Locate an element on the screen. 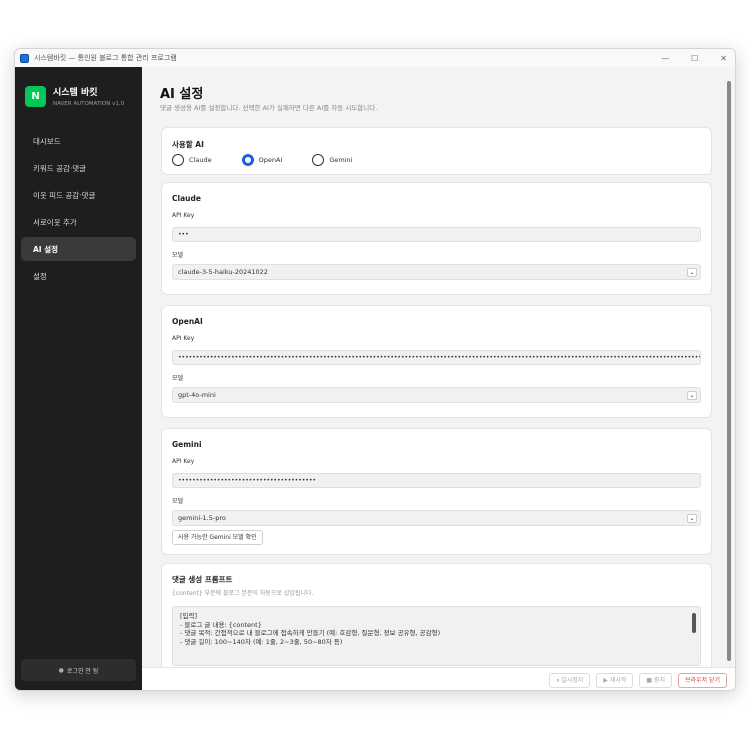 The image size is (750, 750). brand-subtitle: NAVER AUTOMATION v1.0 is located at coordinates (89, 104).